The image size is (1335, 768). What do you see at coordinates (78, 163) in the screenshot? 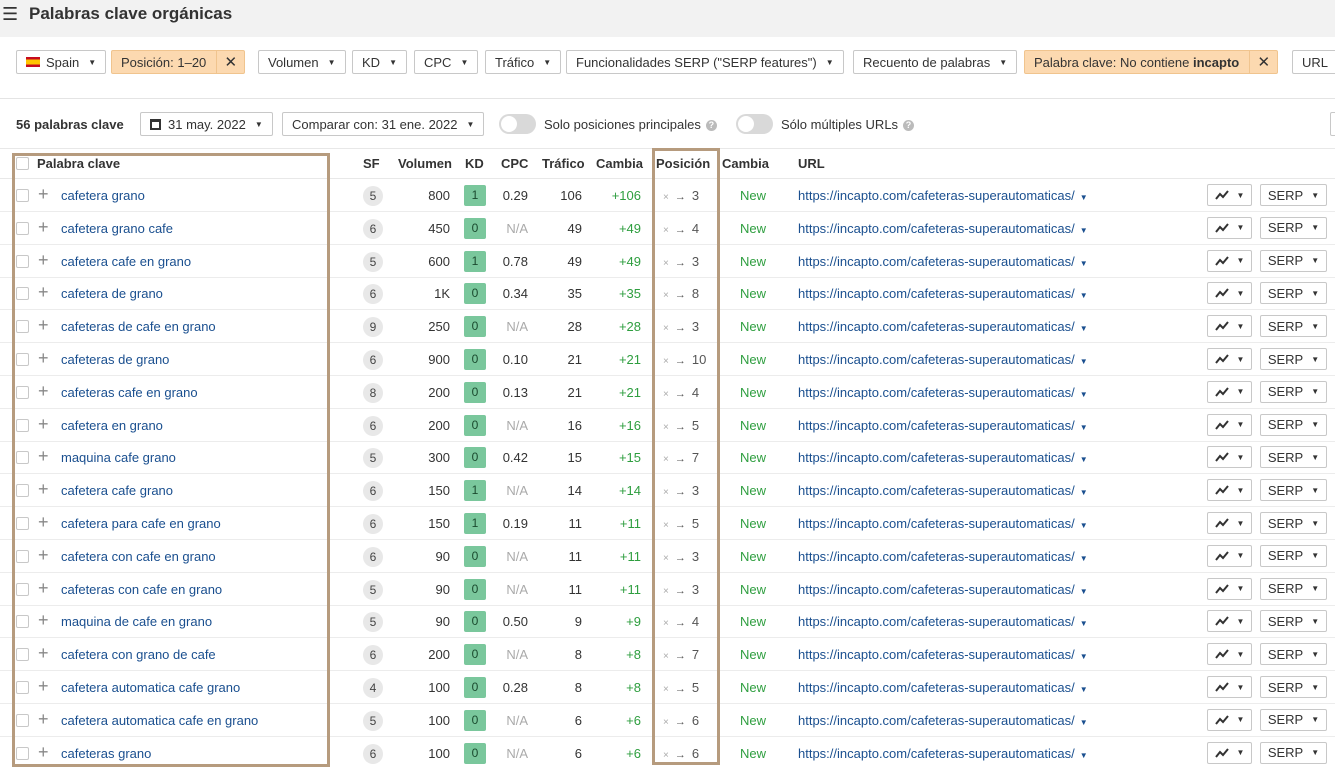
I see `col-keyword: Palabra clave` at bounding box center [78, 163].